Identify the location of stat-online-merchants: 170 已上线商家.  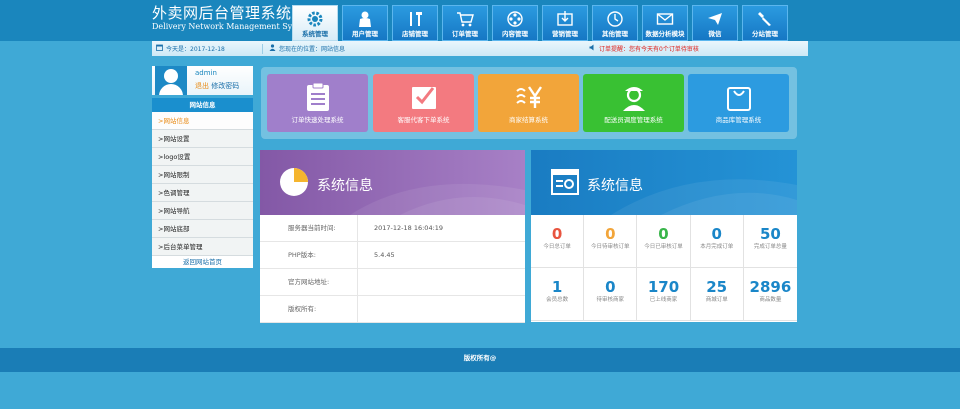
(664, 294).